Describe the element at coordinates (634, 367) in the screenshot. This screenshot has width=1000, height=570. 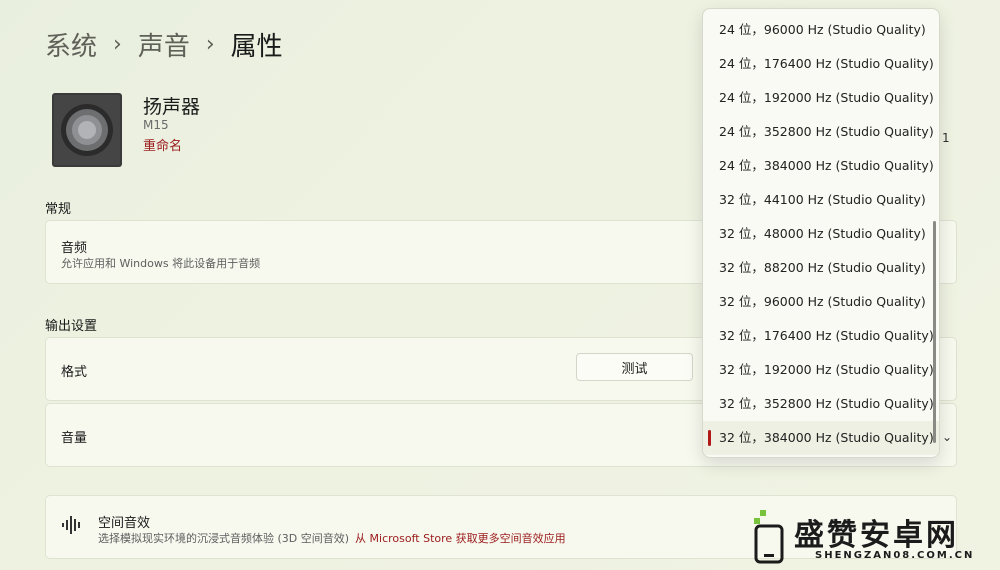
I see `test-button: 测试` at that location.